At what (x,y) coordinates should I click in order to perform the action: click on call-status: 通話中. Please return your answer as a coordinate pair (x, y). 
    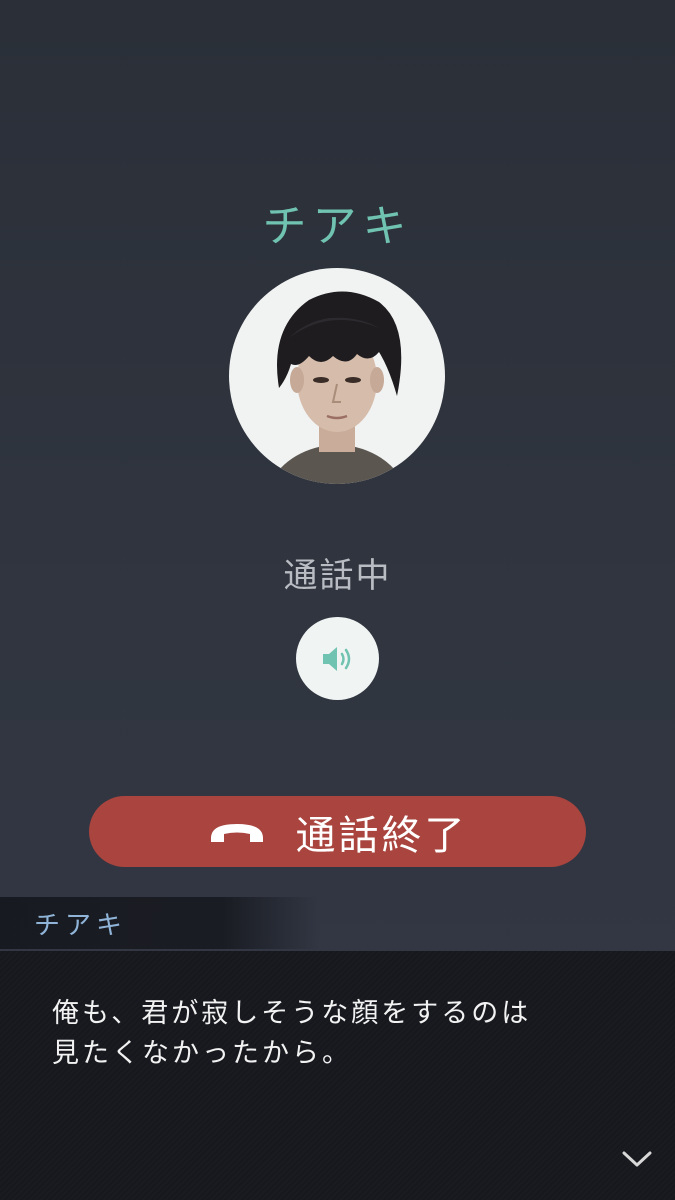
    Looking at the image, I should click on (337, 576).